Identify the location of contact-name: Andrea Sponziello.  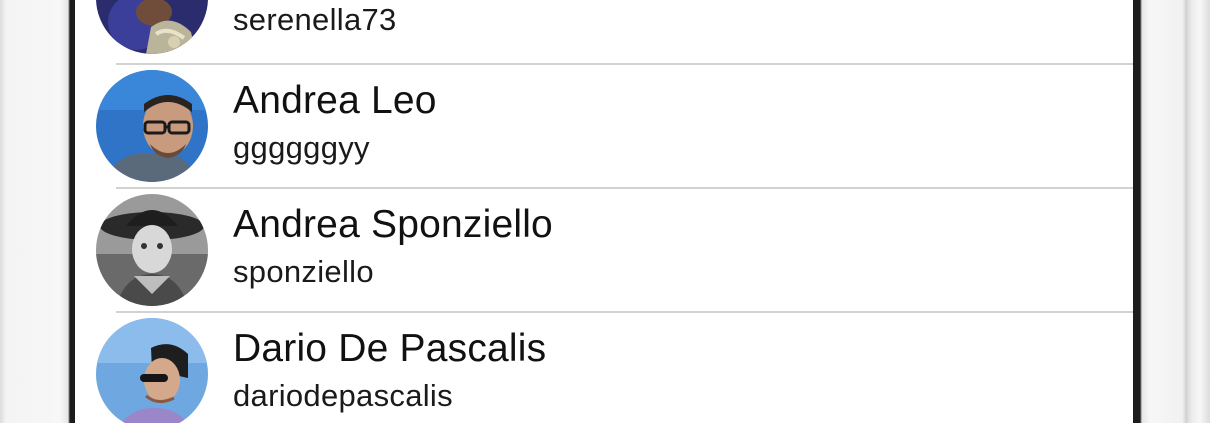
(393, 224).